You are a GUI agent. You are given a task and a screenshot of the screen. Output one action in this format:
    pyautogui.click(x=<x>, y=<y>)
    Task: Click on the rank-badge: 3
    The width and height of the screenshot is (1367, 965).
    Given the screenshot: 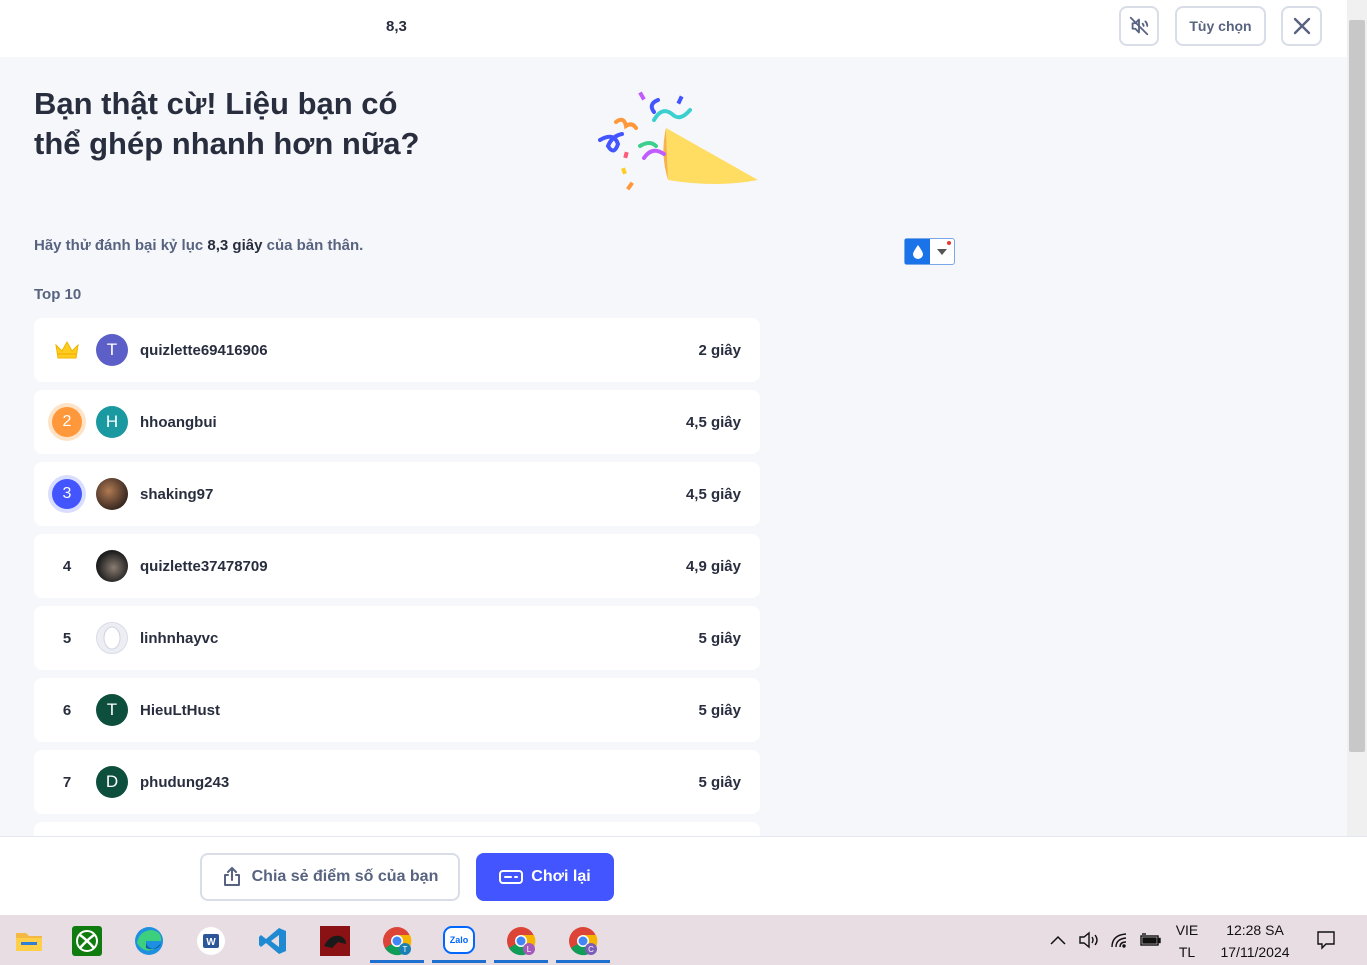 What is the action you would take?
    pyautogui.click(x=67, y=494)
    